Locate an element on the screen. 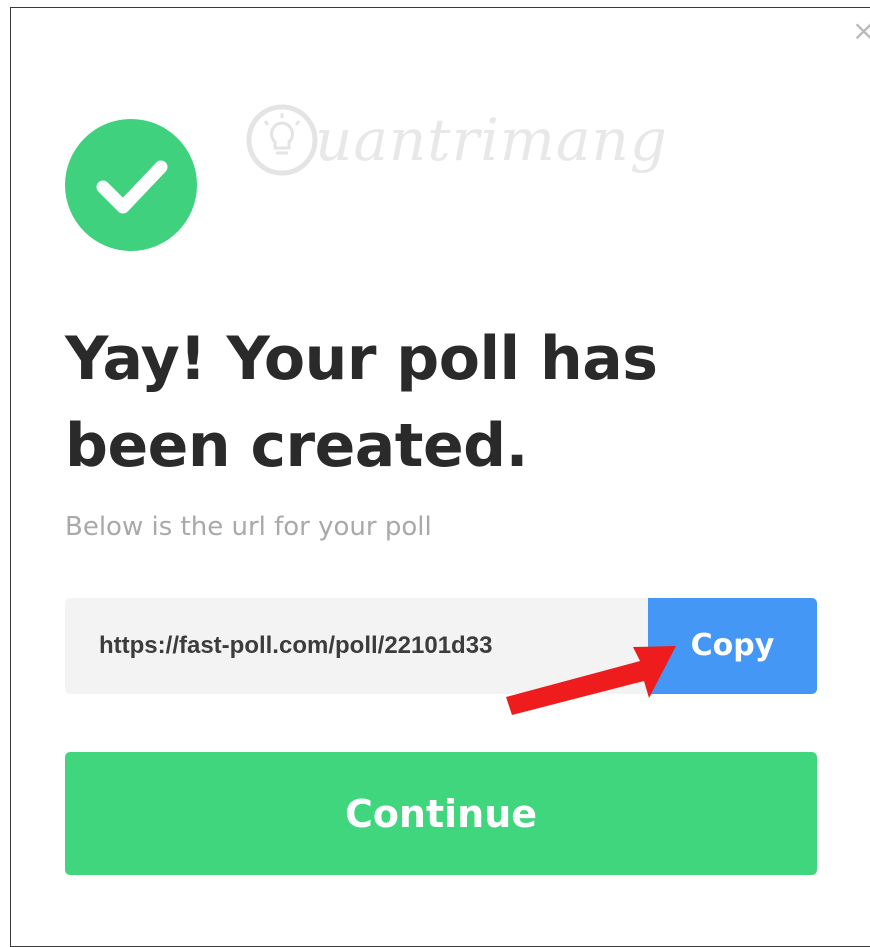  watermark: uantrimang is located at coordinates (456, 140).